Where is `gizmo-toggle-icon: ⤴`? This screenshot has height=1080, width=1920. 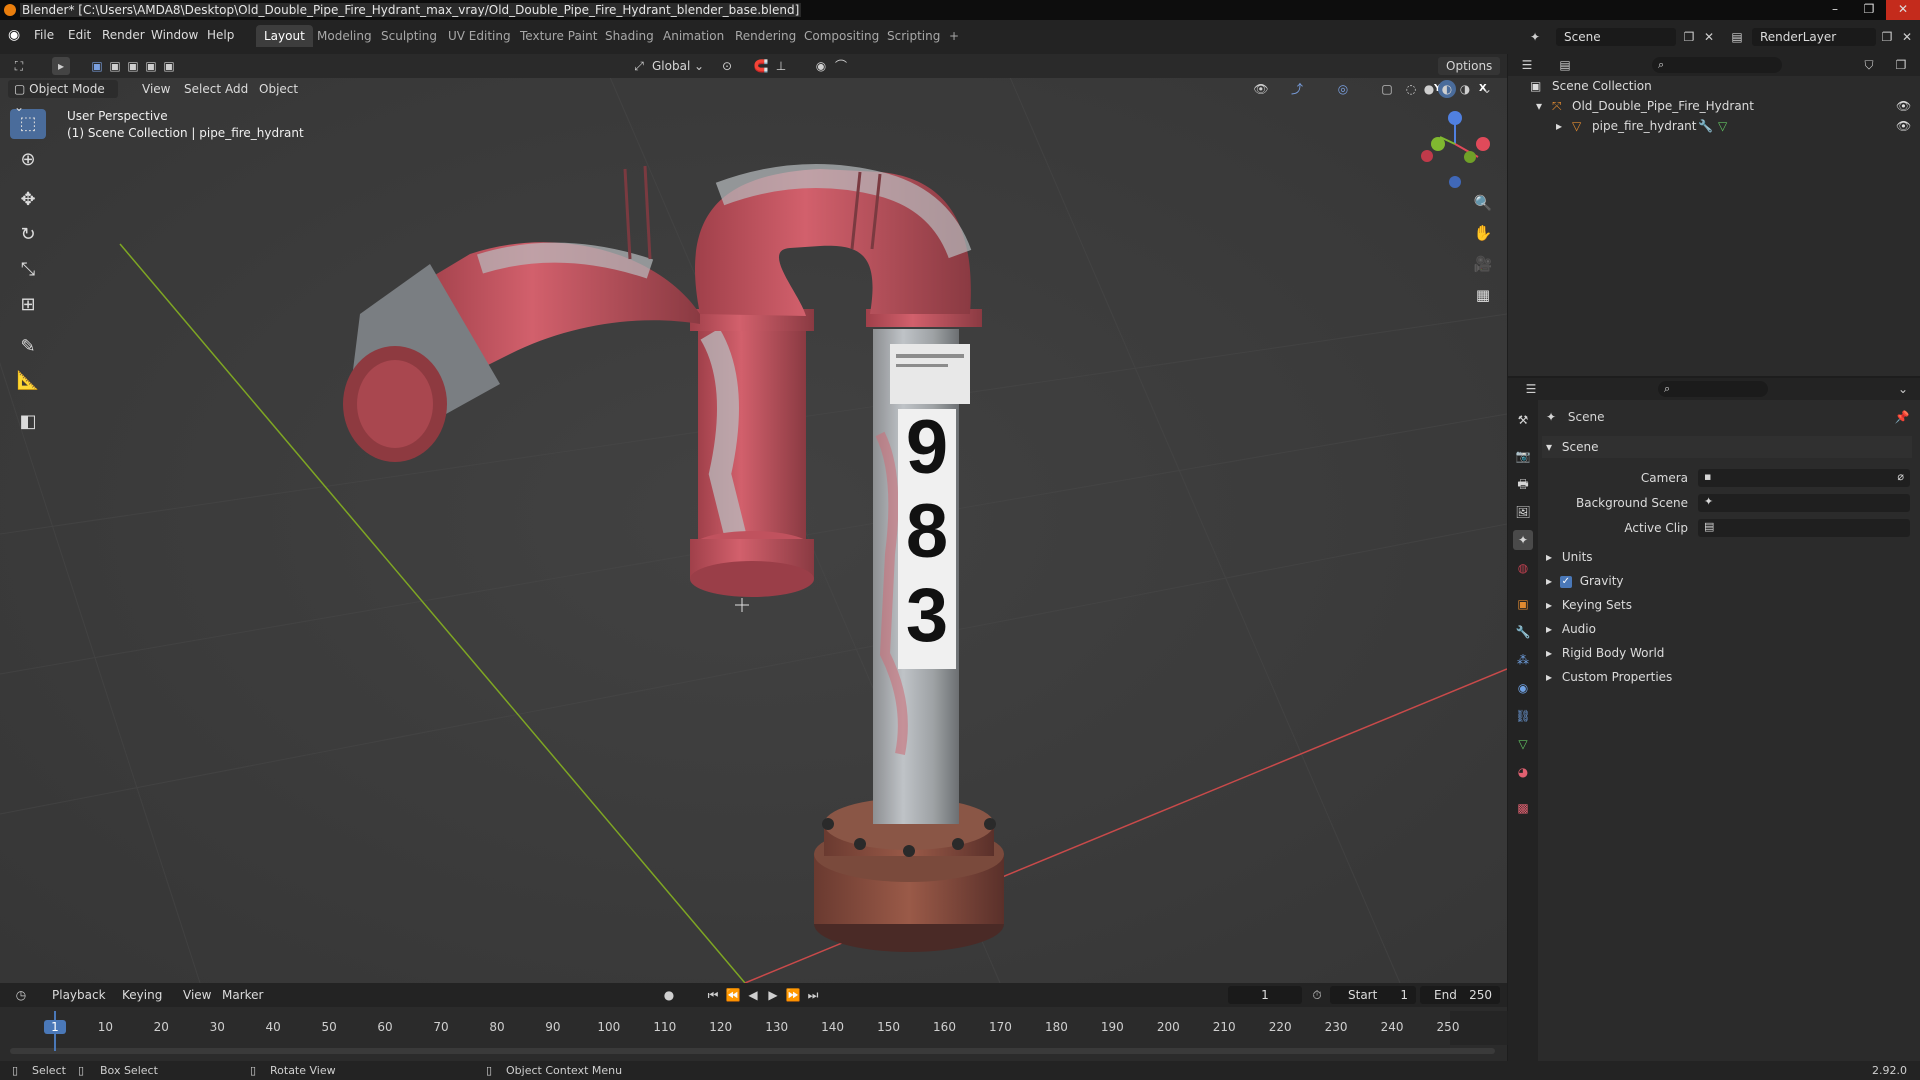 gizmo-toggle-icon: ⤴ is located at coordinates (1297, 89).